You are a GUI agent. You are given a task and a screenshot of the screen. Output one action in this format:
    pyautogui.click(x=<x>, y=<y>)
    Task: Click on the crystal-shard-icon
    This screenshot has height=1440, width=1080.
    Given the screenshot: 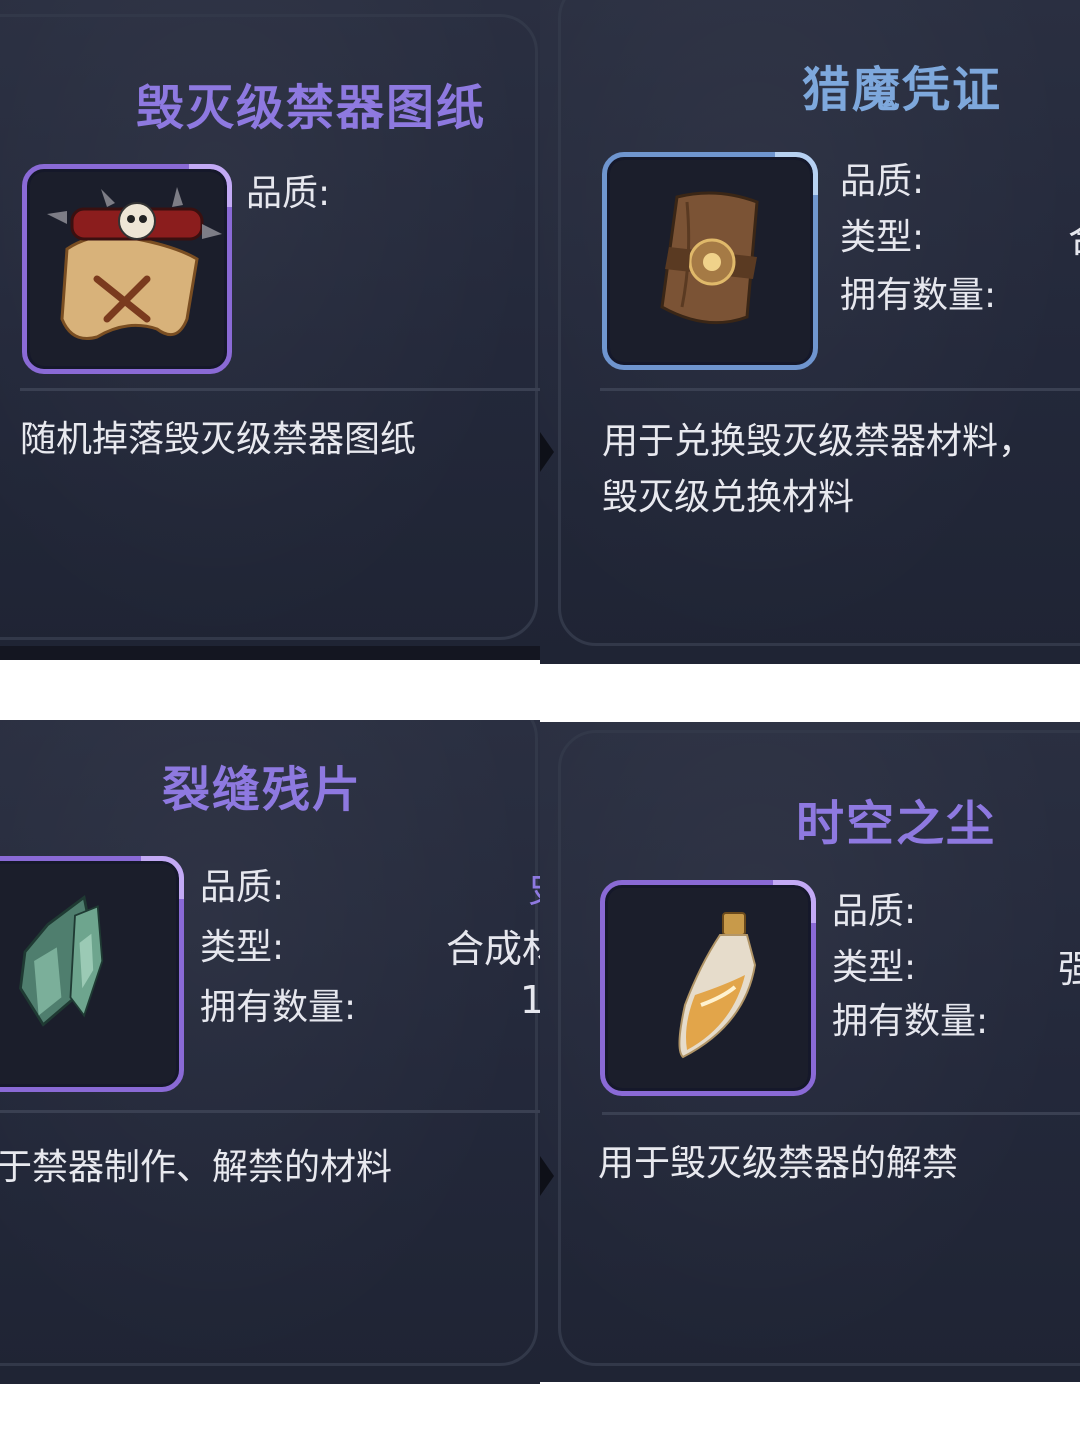 What is the action you would take?
    pyautogui.click(x=61, y=960)
    